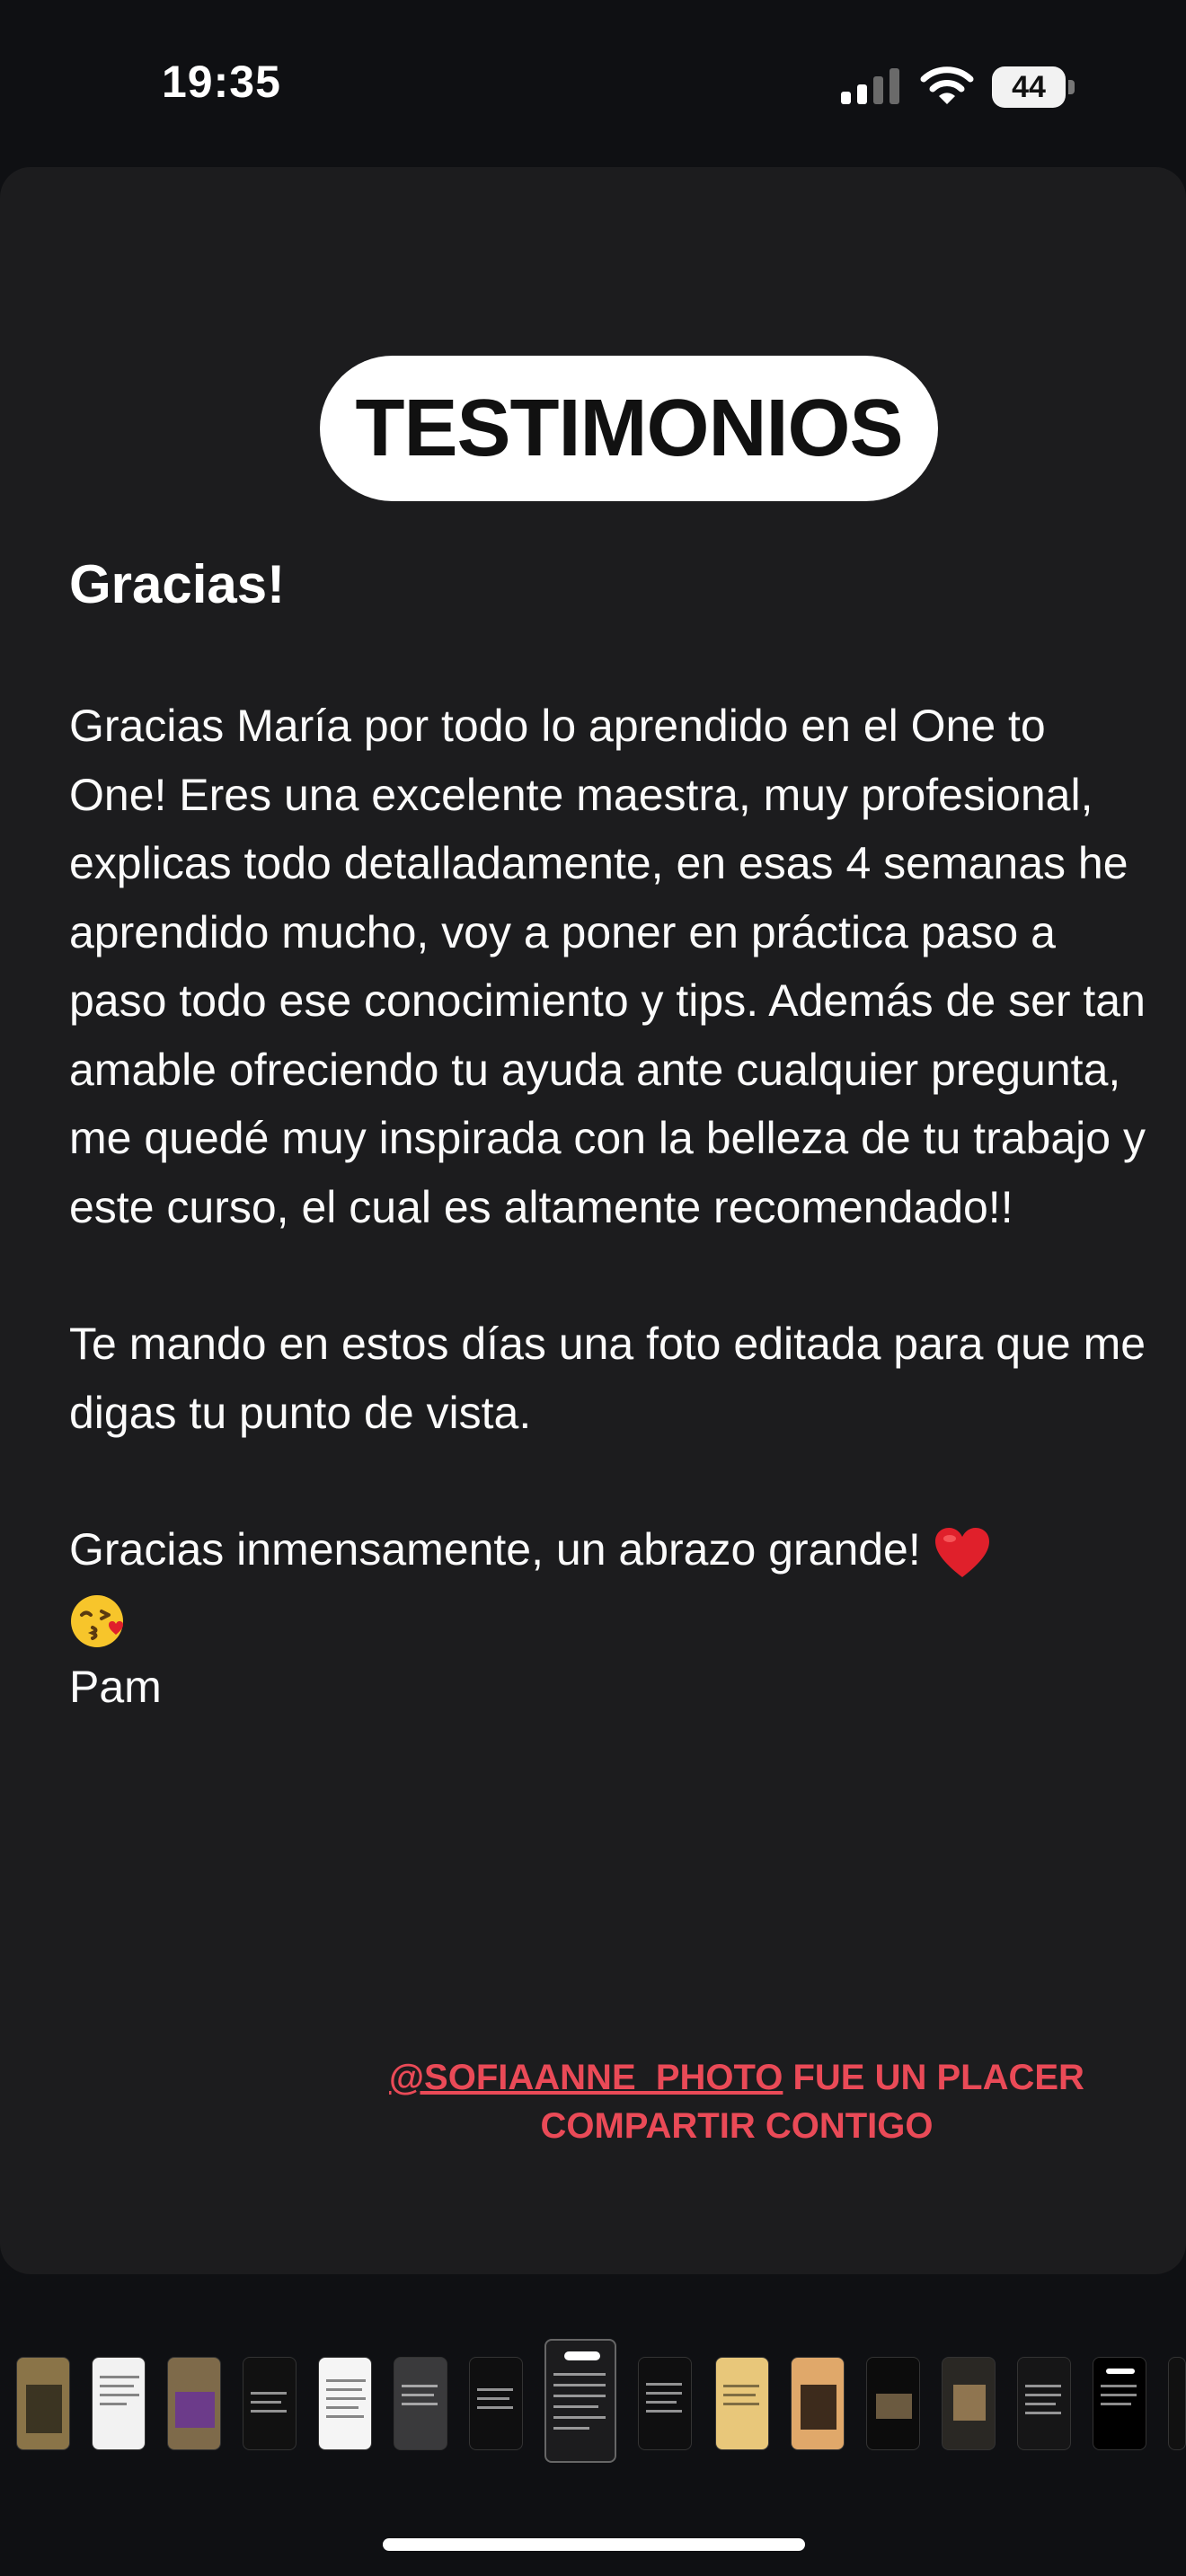 The image size is (1186, 2576). What do you see at coordinates (594, 2544) in the screenshot?
I see `home-indicator` at bounding box center [594, 2544].